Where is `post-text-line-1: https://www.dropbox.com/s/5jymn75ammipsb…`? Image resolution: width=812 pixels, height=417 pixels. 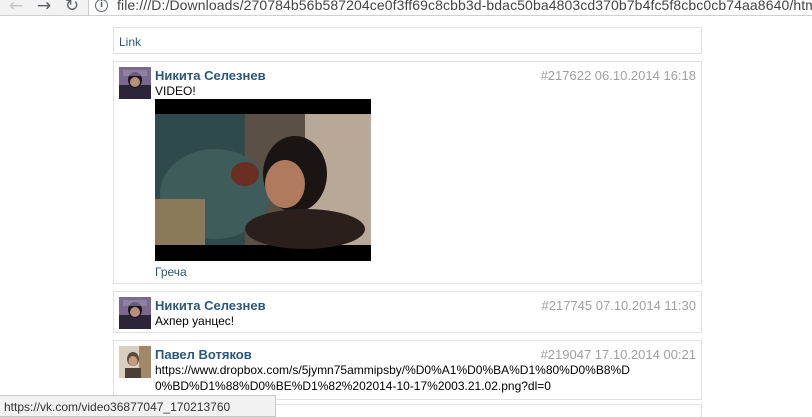 post-text-line-1: https://www.dropbox.com/s/5jymn75ammipsb… is located at coordinates (392, 370).